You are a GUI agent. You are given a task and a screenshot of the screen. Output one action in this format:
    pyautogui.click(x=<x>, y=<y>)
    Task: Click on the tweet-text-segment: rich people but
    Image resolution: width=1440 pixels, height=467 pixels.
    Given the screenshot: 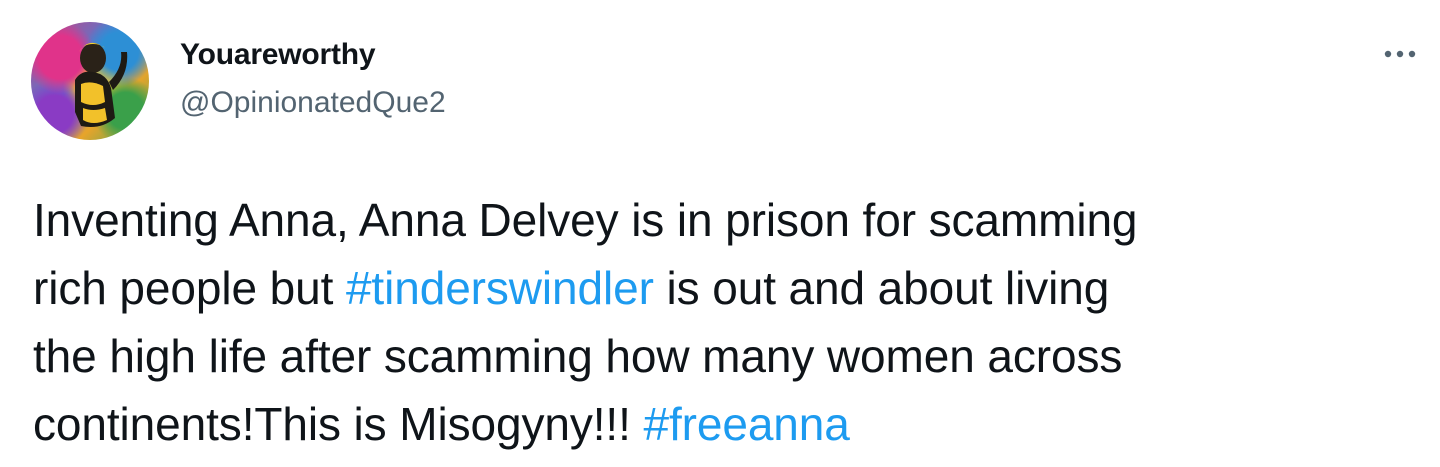 What is the action you would take?
    pyautogui.click(x=189, y=288)
    